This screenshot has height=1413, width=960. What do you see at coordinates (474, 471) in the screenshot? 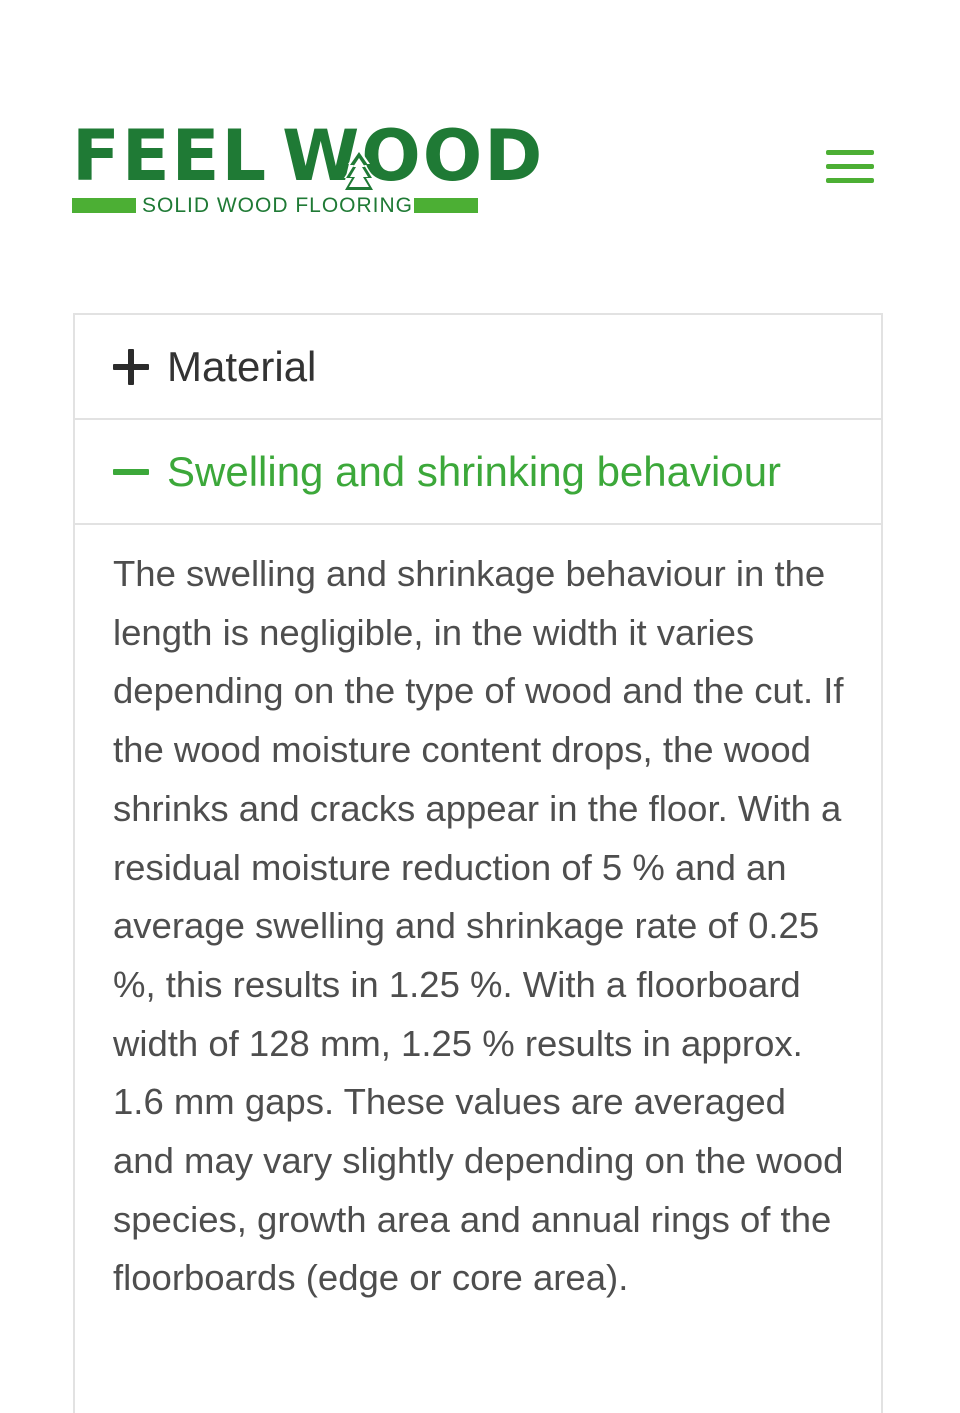
I see `accordion-title: Swelling and shrinking behaviour` at bounding box center [474, 471].